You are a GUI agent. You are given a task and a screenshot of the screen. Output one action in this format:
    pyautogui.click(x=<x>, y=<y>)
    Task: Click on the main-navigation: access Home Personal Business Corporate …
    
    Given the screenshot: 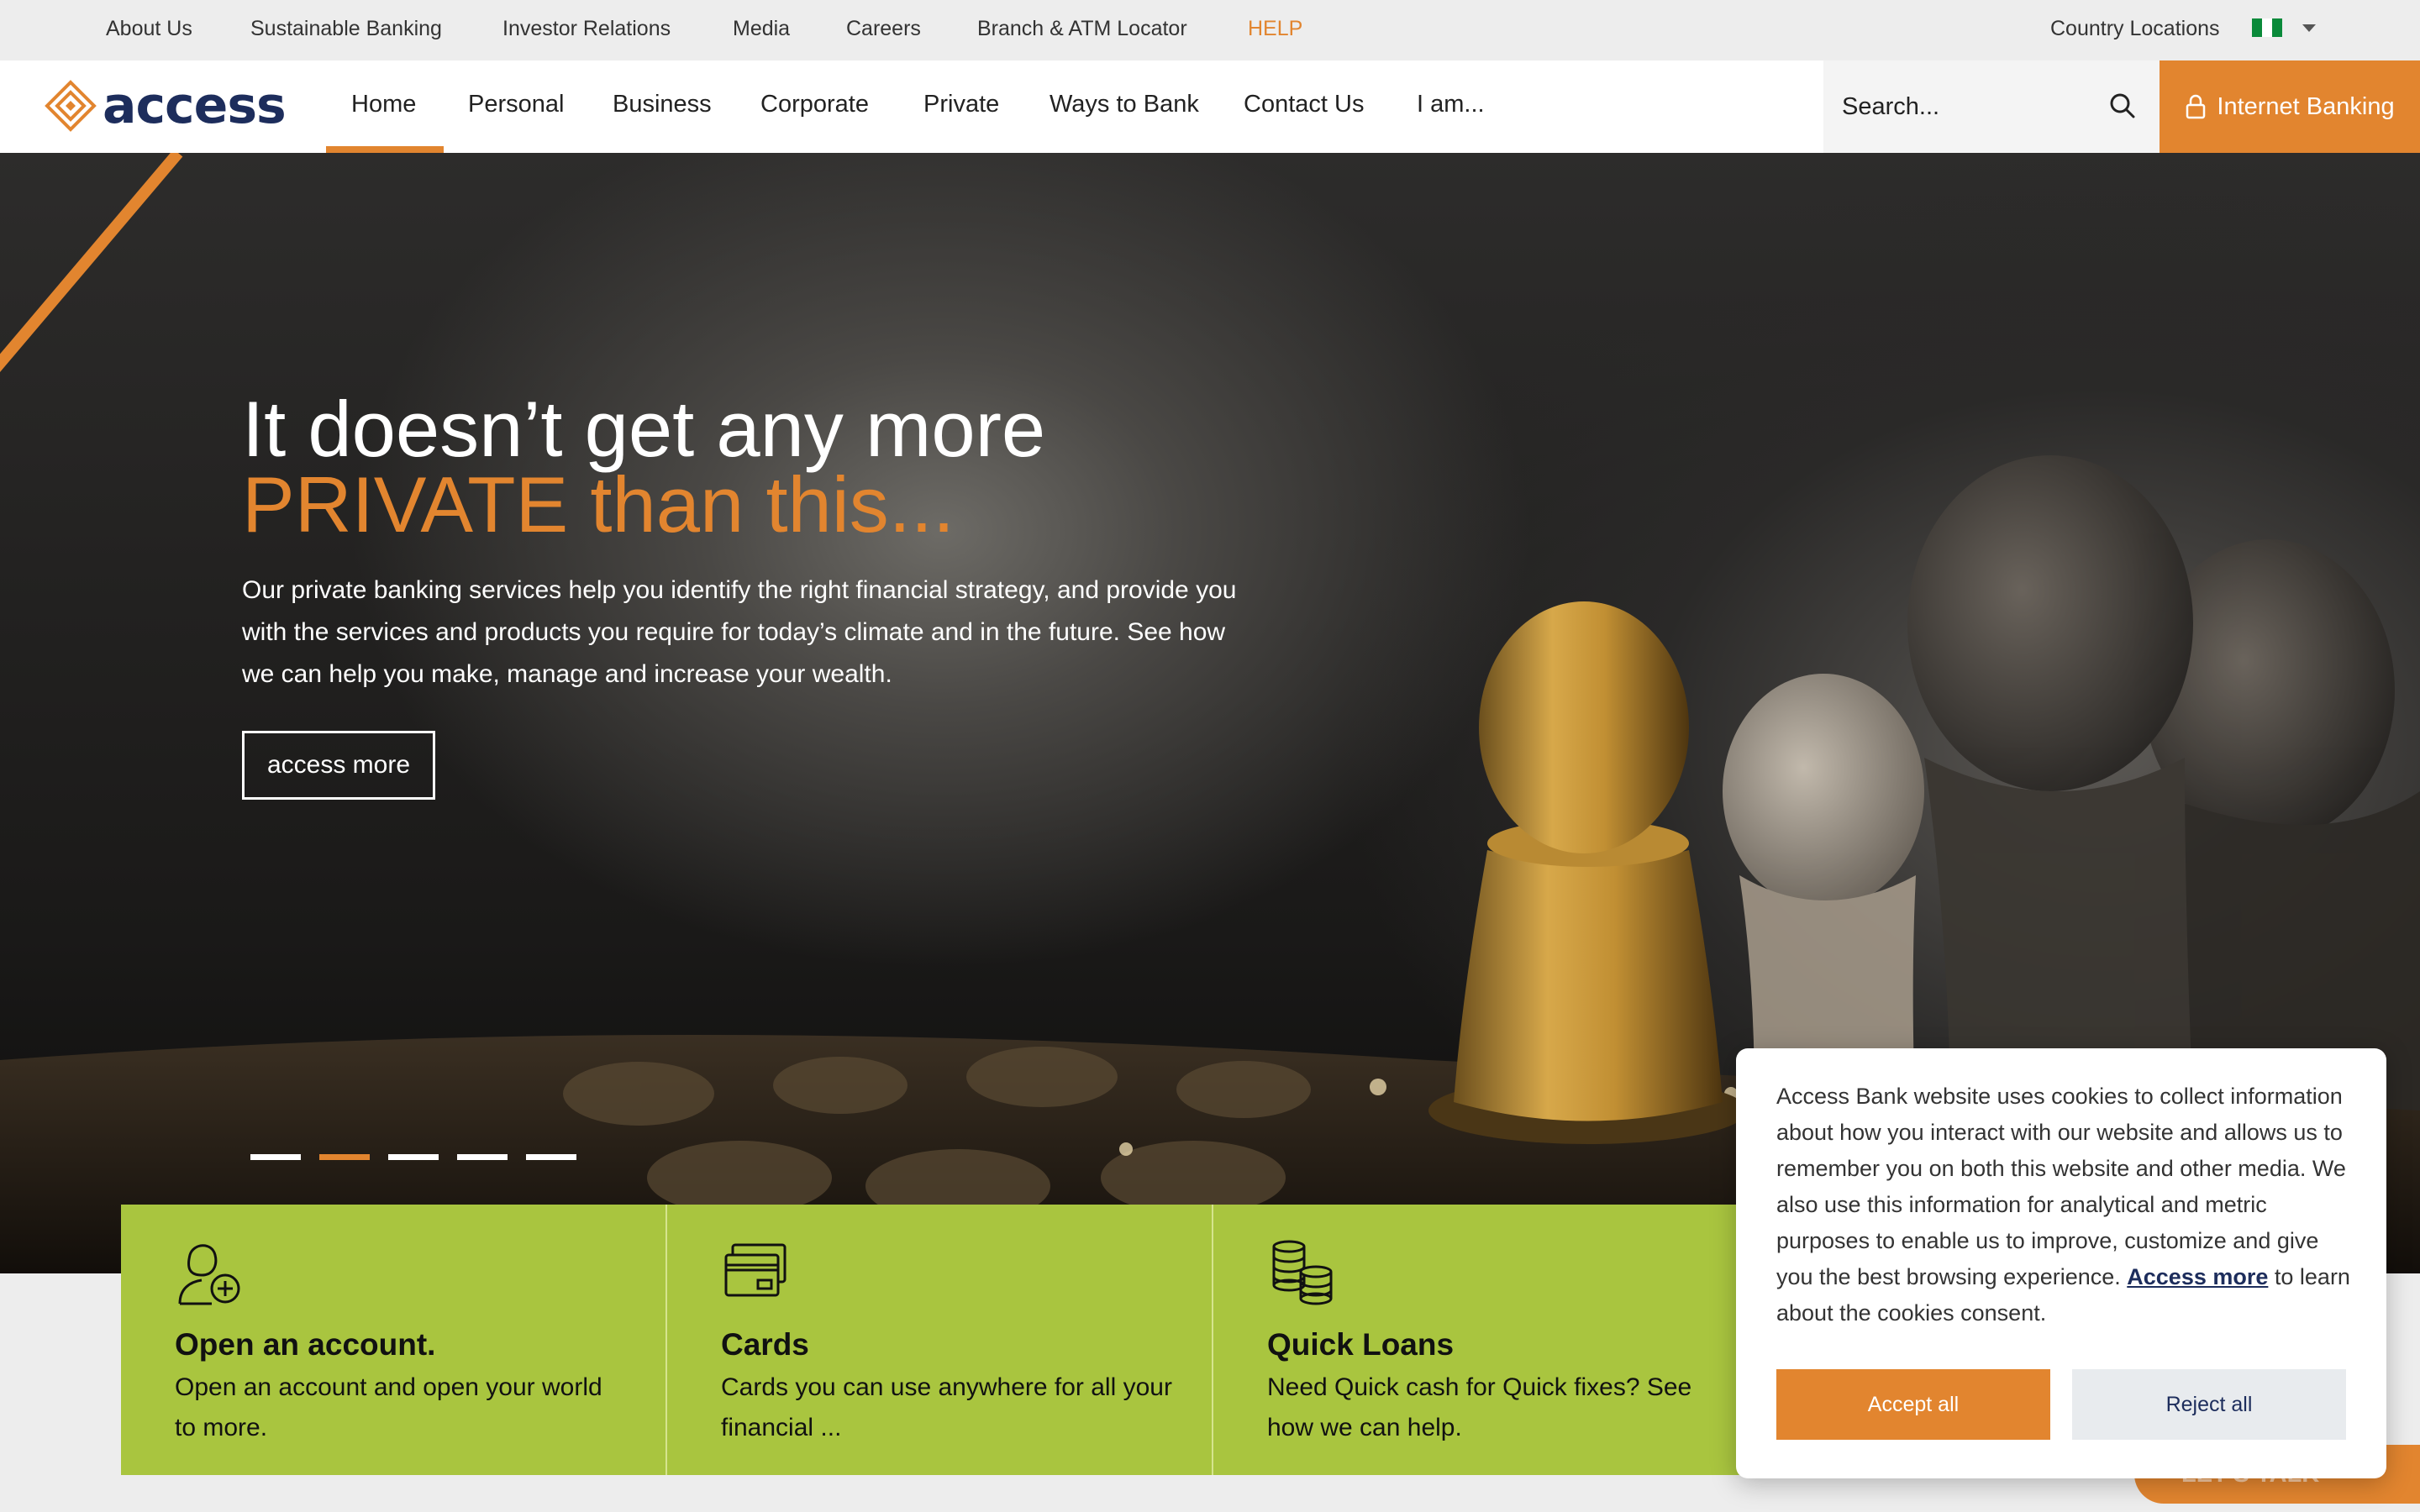 What is the action you would take?
    pyautogui.click(x=1210, y=106)
    